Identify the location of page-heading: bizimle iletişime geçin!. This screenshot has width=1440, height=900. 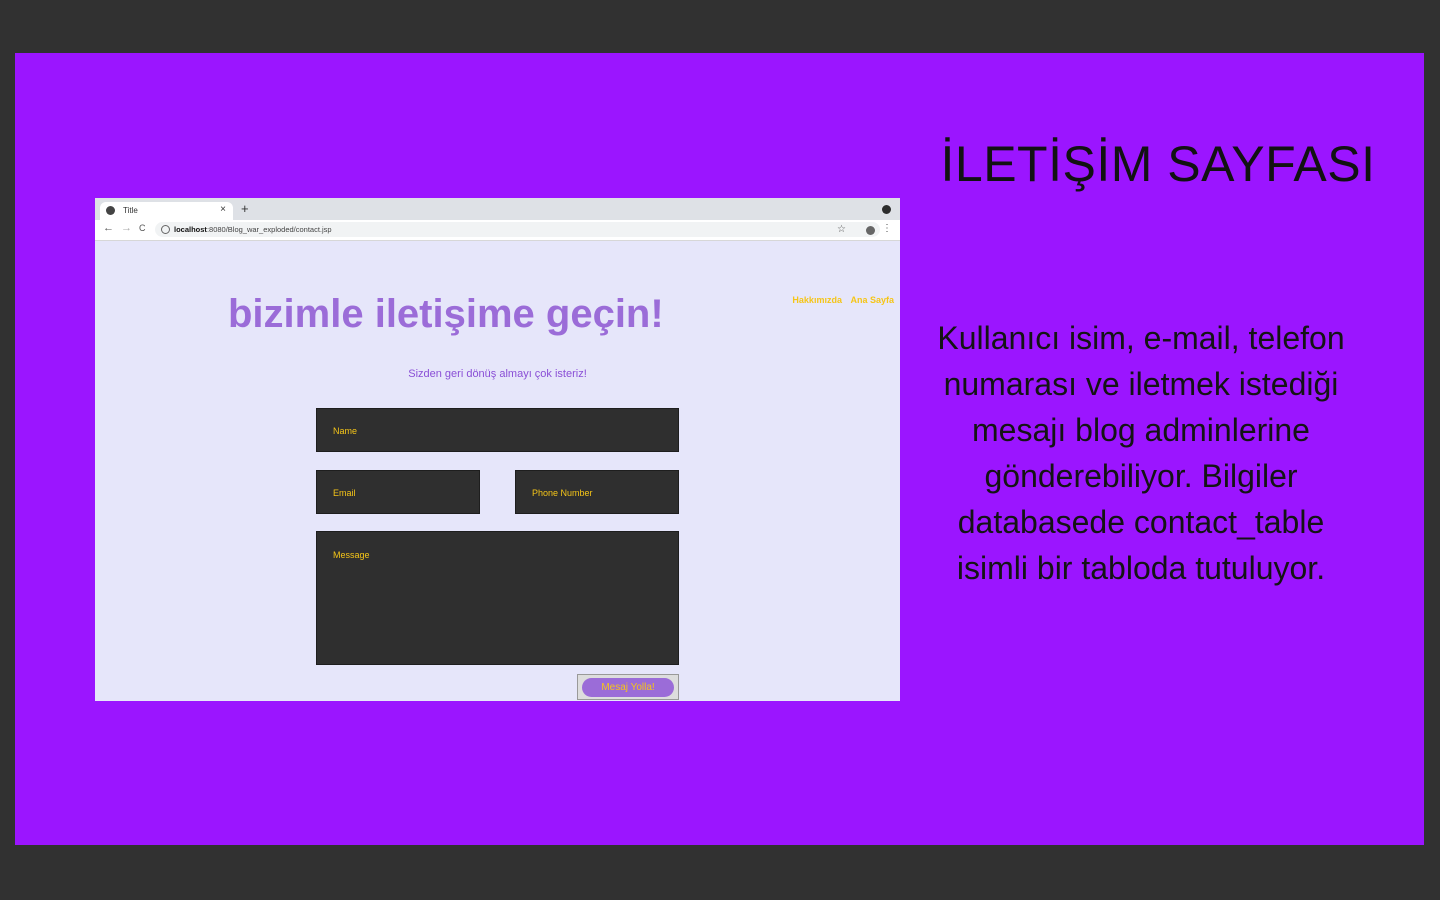
(446, 314).